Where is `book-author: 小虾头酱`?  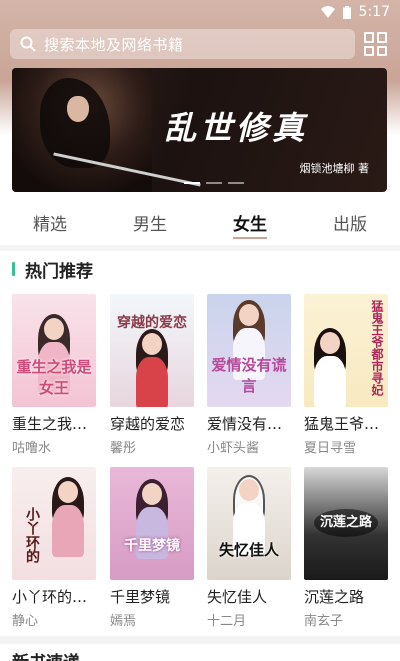 book-author: 小虾头酱 is located at coordinates (233, 448).